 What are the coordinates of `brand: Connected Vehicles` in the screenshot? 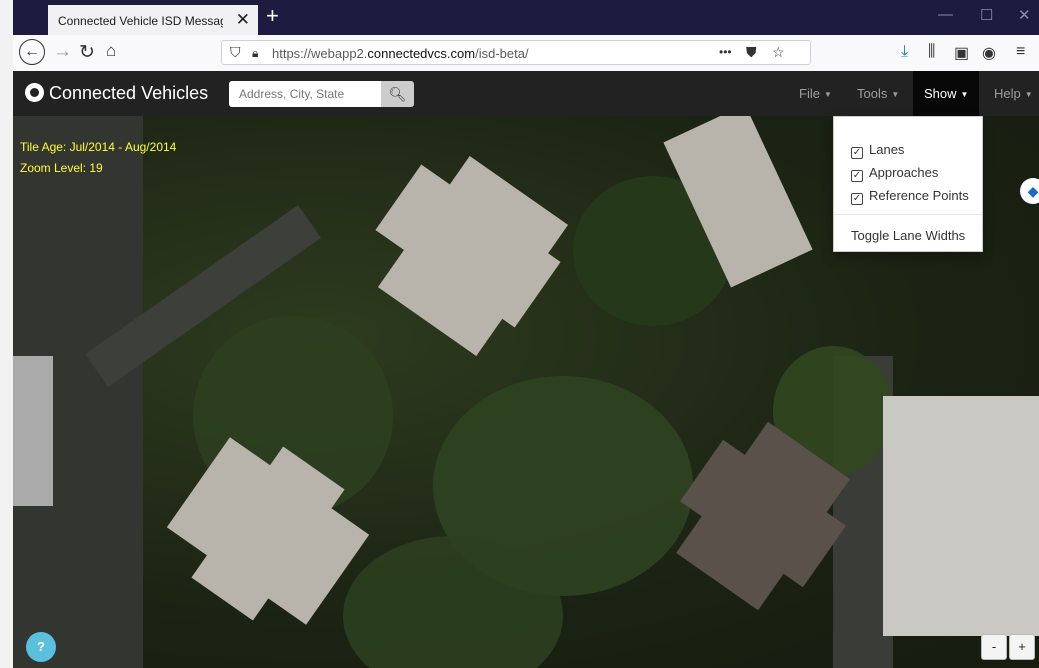 It's located at (116, 93).